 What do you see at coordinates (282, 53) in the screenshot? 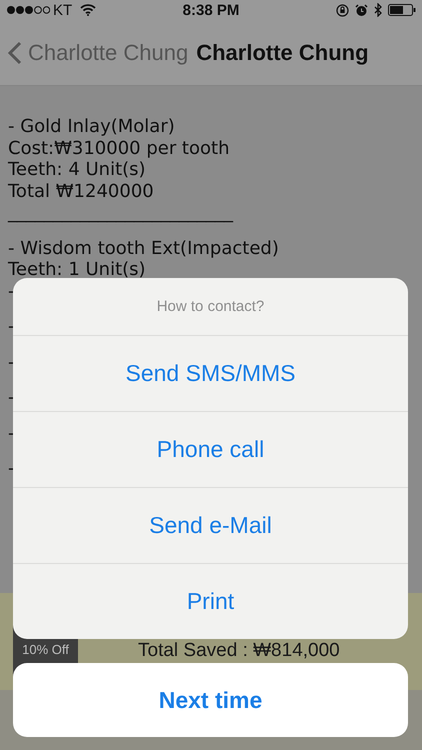
I see `nav-title: Charlotte Chung` at bounding box center [282, 53].